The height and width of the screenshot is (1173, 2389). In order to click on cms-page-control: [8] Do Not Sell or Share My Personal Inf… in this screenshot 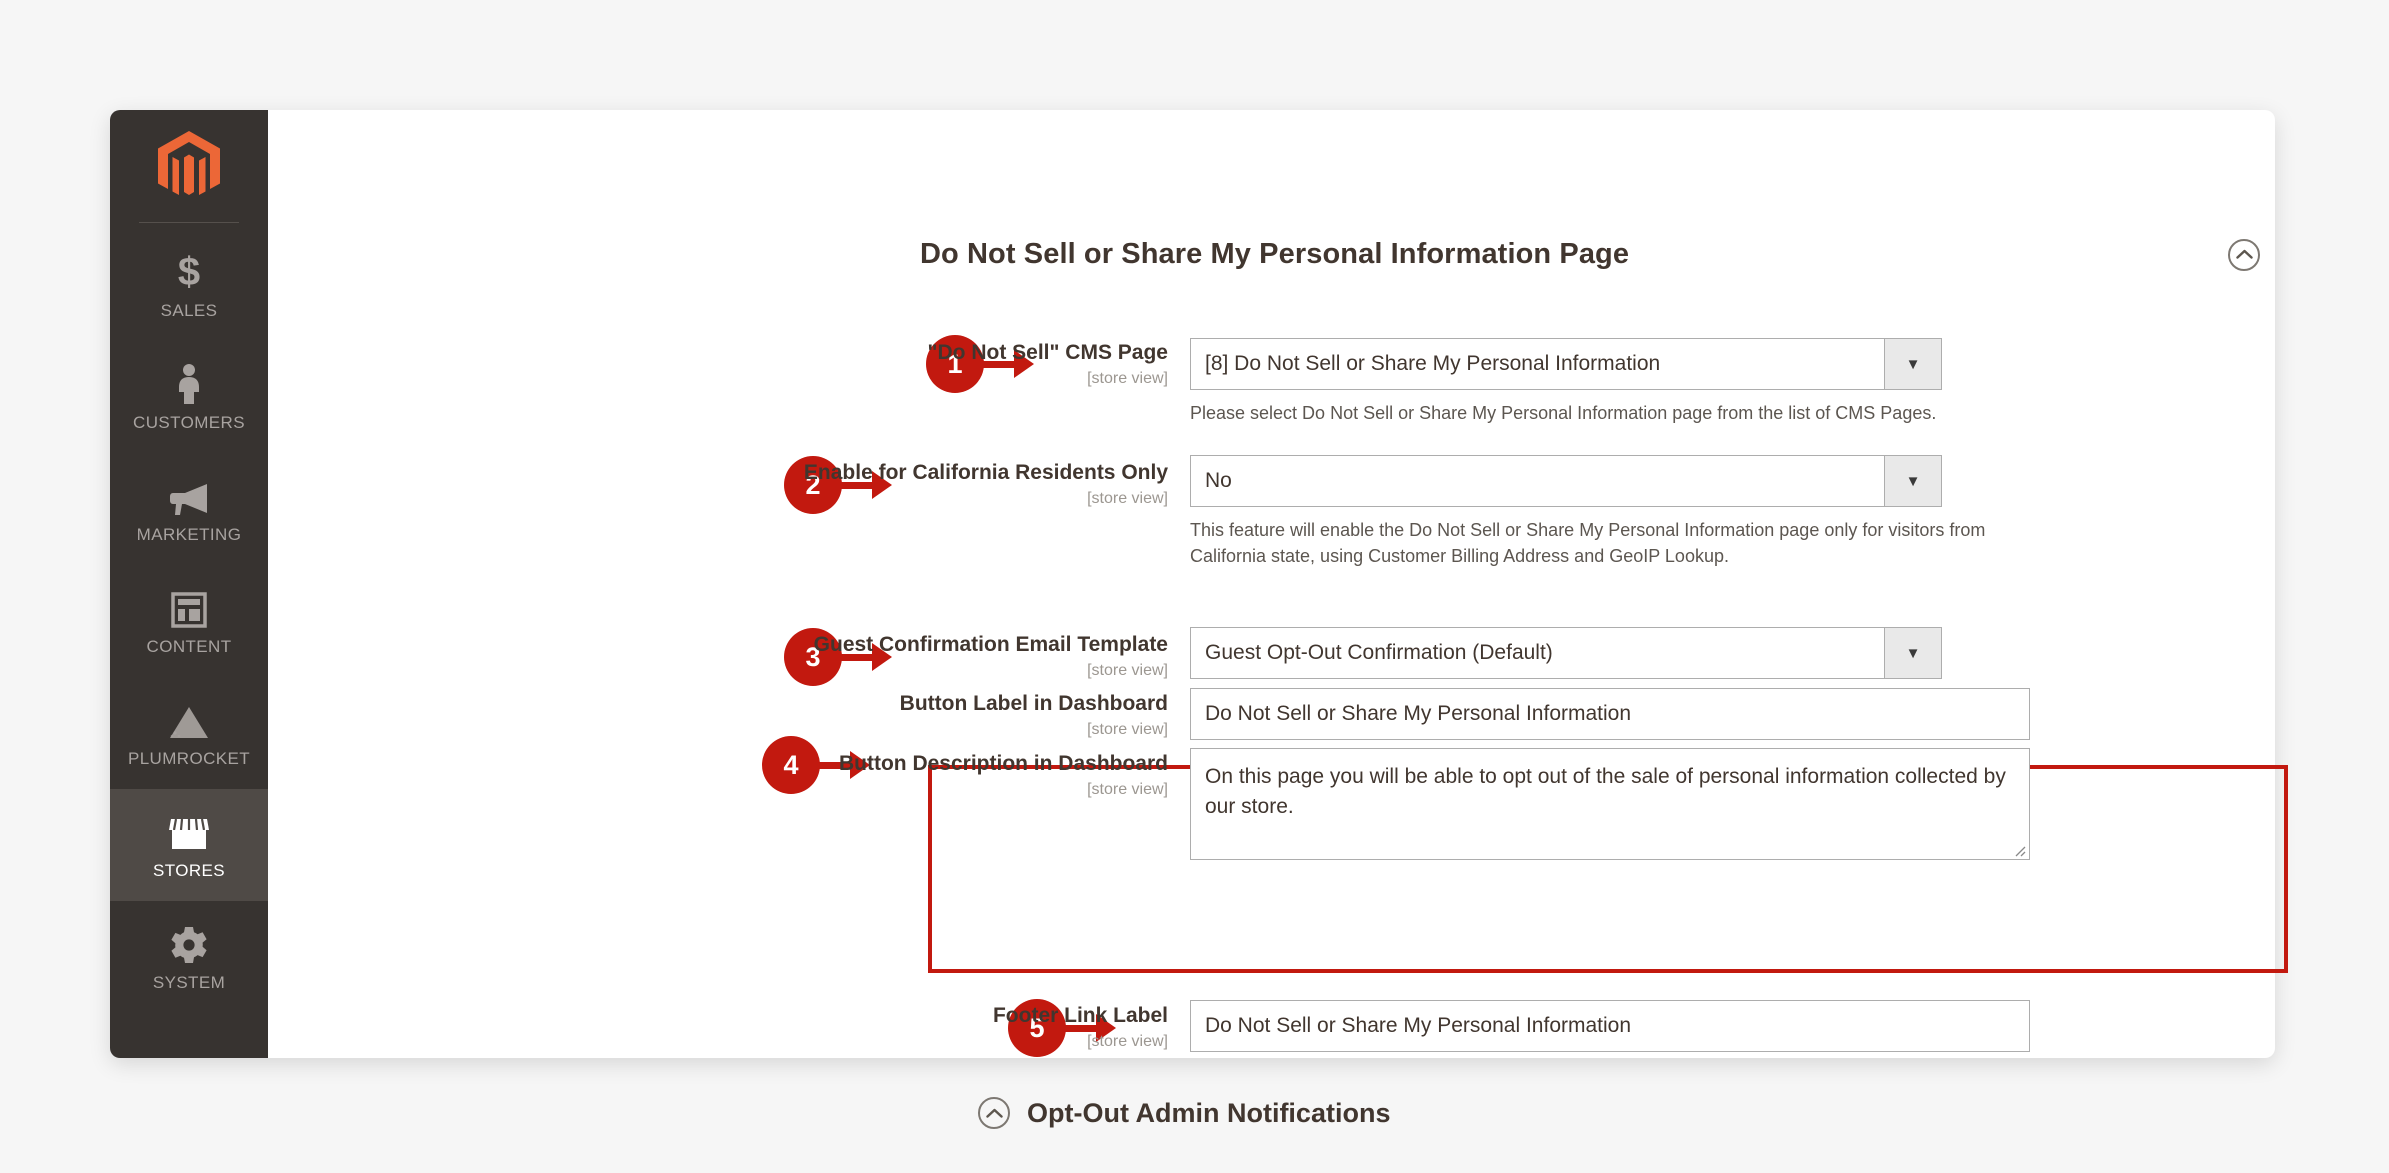, I will do `click(1610, 382)`.